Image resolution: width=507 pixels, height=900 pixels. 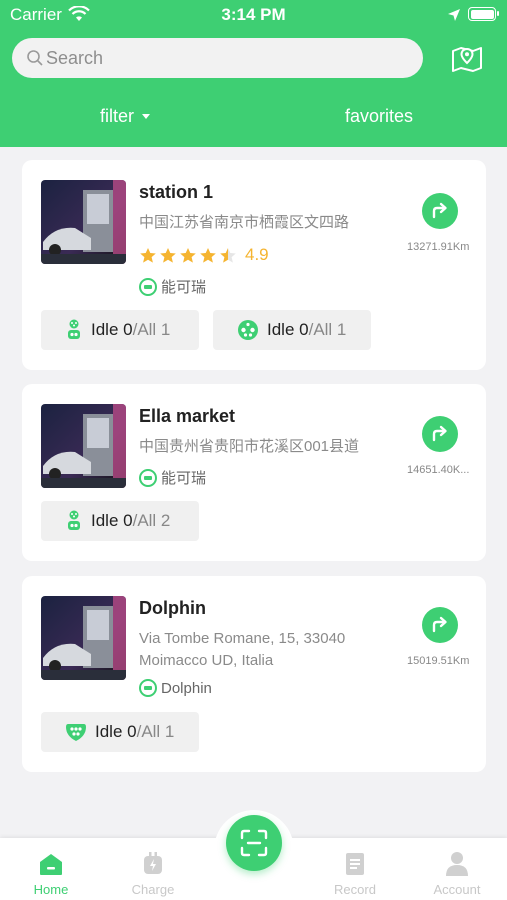 I want to click on status-bar: Carrier 3:14 PM, so click(x=253, y=15).